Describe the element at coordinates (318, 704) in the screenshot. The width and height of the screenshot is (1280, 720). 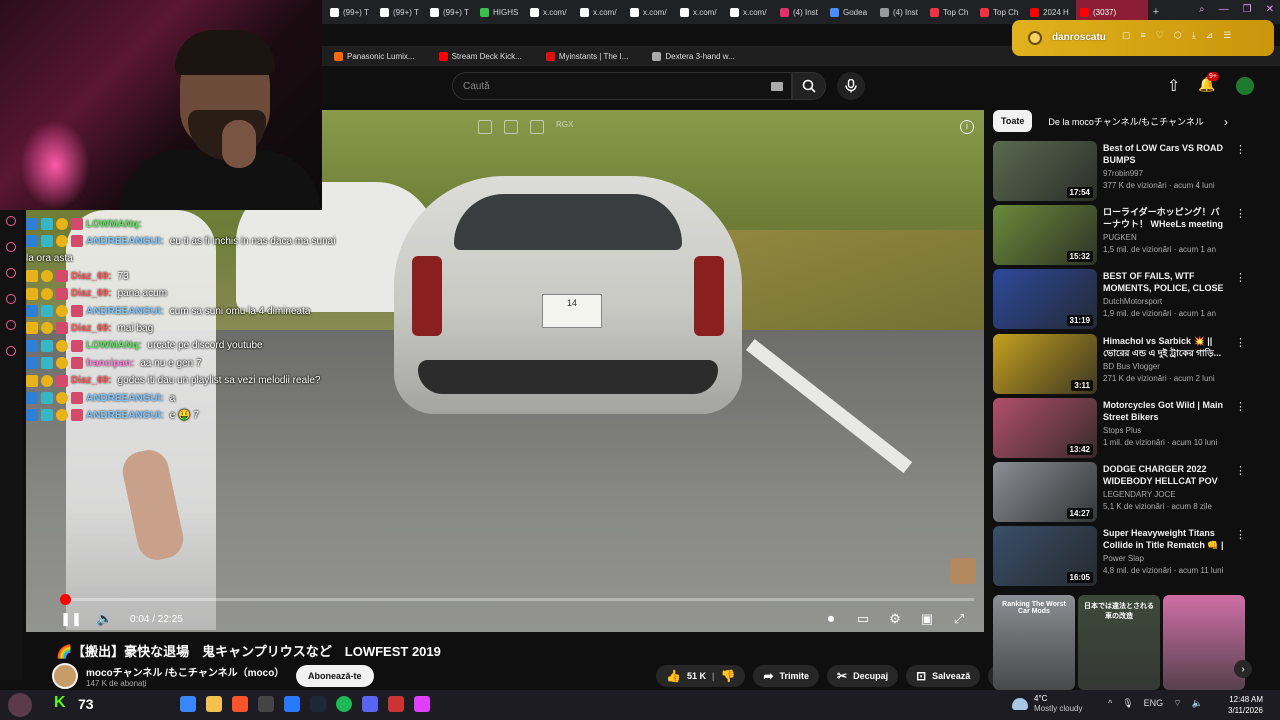
I see `steam-icon` at that location.